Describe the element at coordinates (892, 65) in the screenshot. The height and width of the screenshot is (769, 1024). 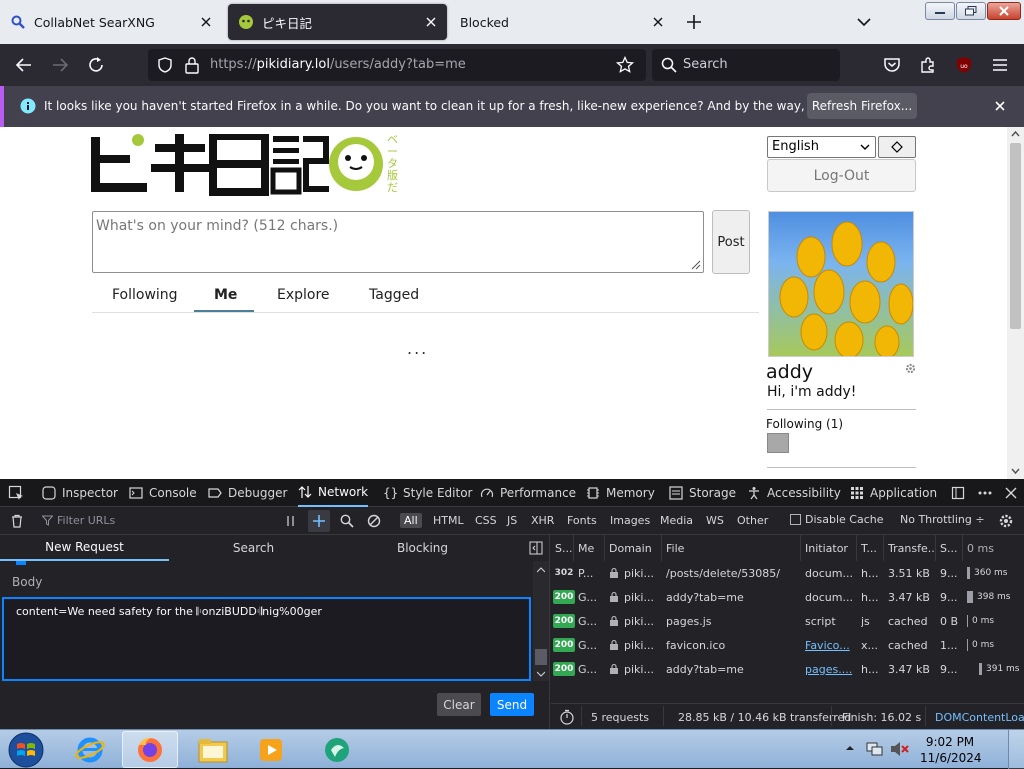
I see `pocket-icon` at that location.